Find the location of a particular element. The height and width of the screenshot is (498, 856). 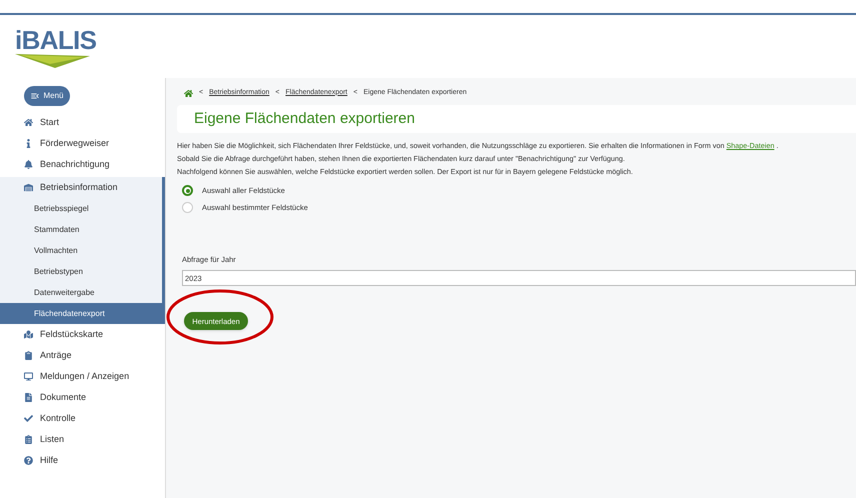

sidebar-item: Dokumente is located at coordinates (82, 397).